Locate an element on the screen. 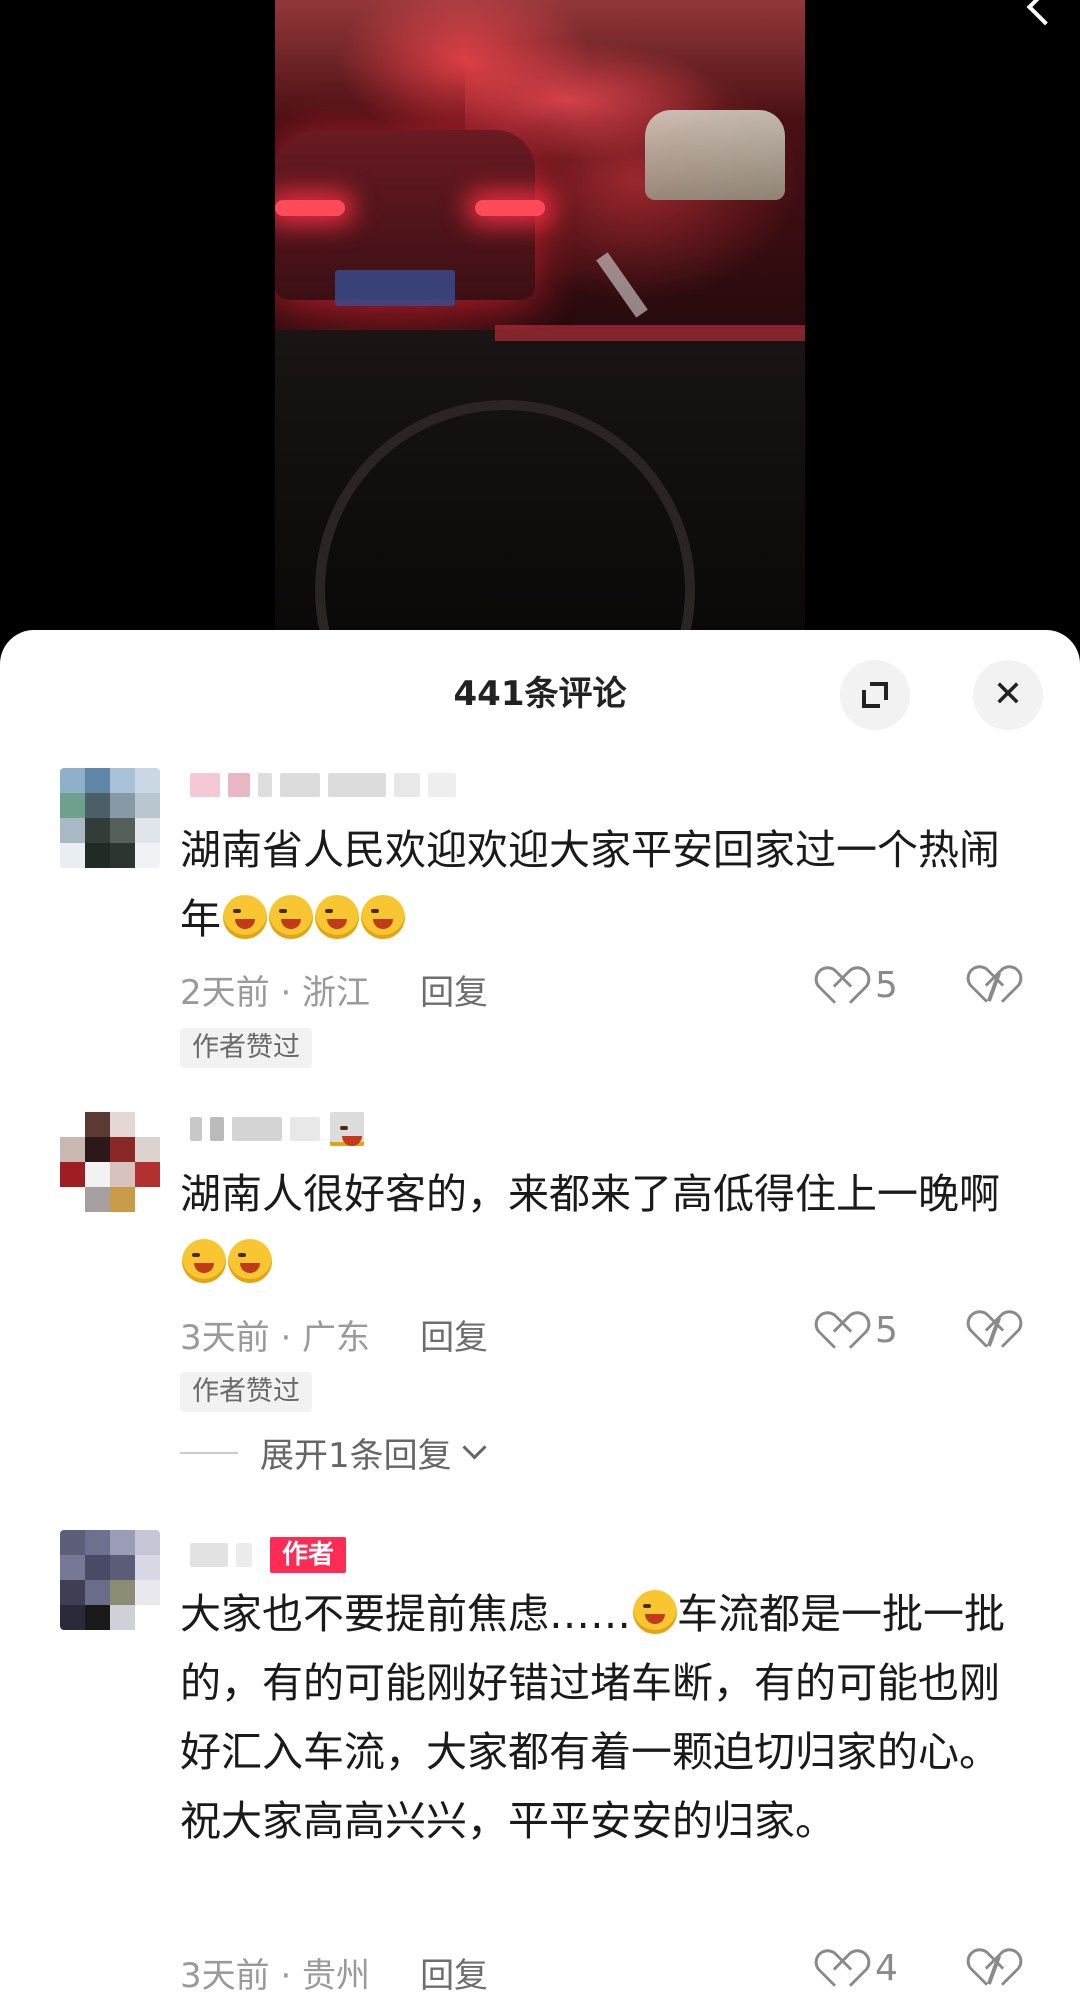 The image size is (1080, 2010). author-tag: 作者 is located at coordinates (308, 1555).